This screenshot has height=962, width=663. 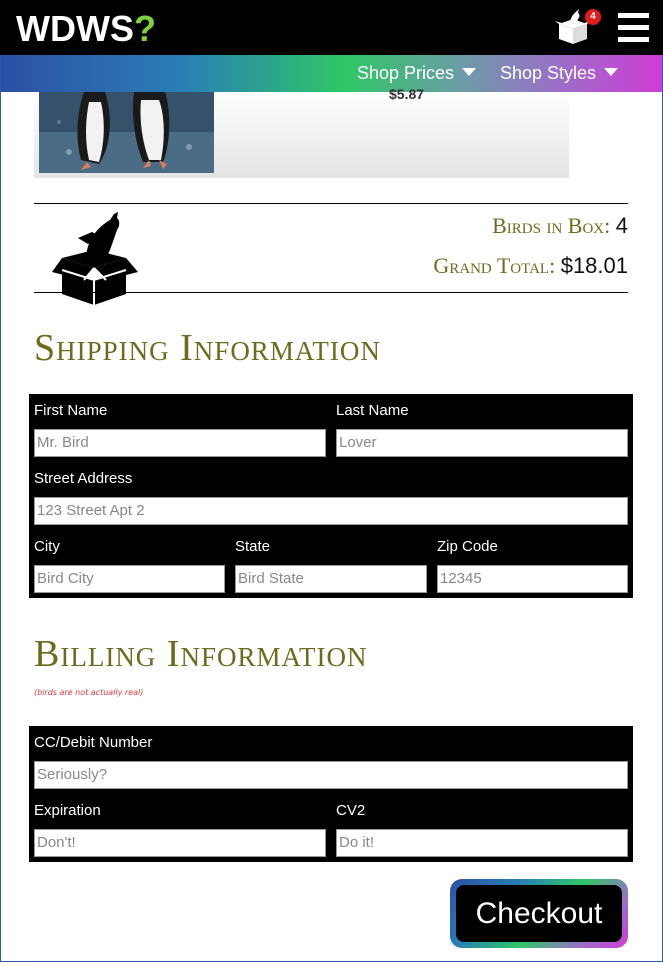 I want to click on first-name-label: First Name, so click(x=71, y=410).